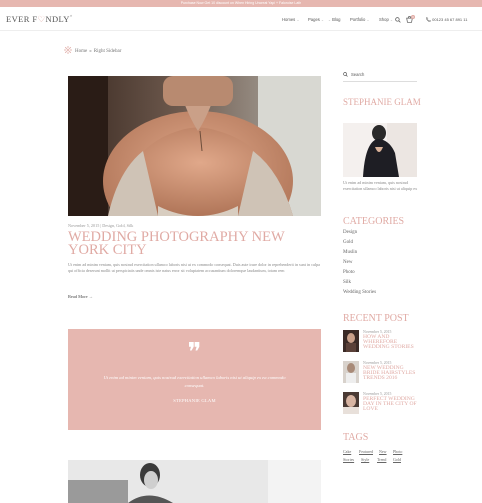  I want to click on recent-post-title: PERFECT WEDDING DAY IN THE CITY OF LOVE, so click(390, 404).